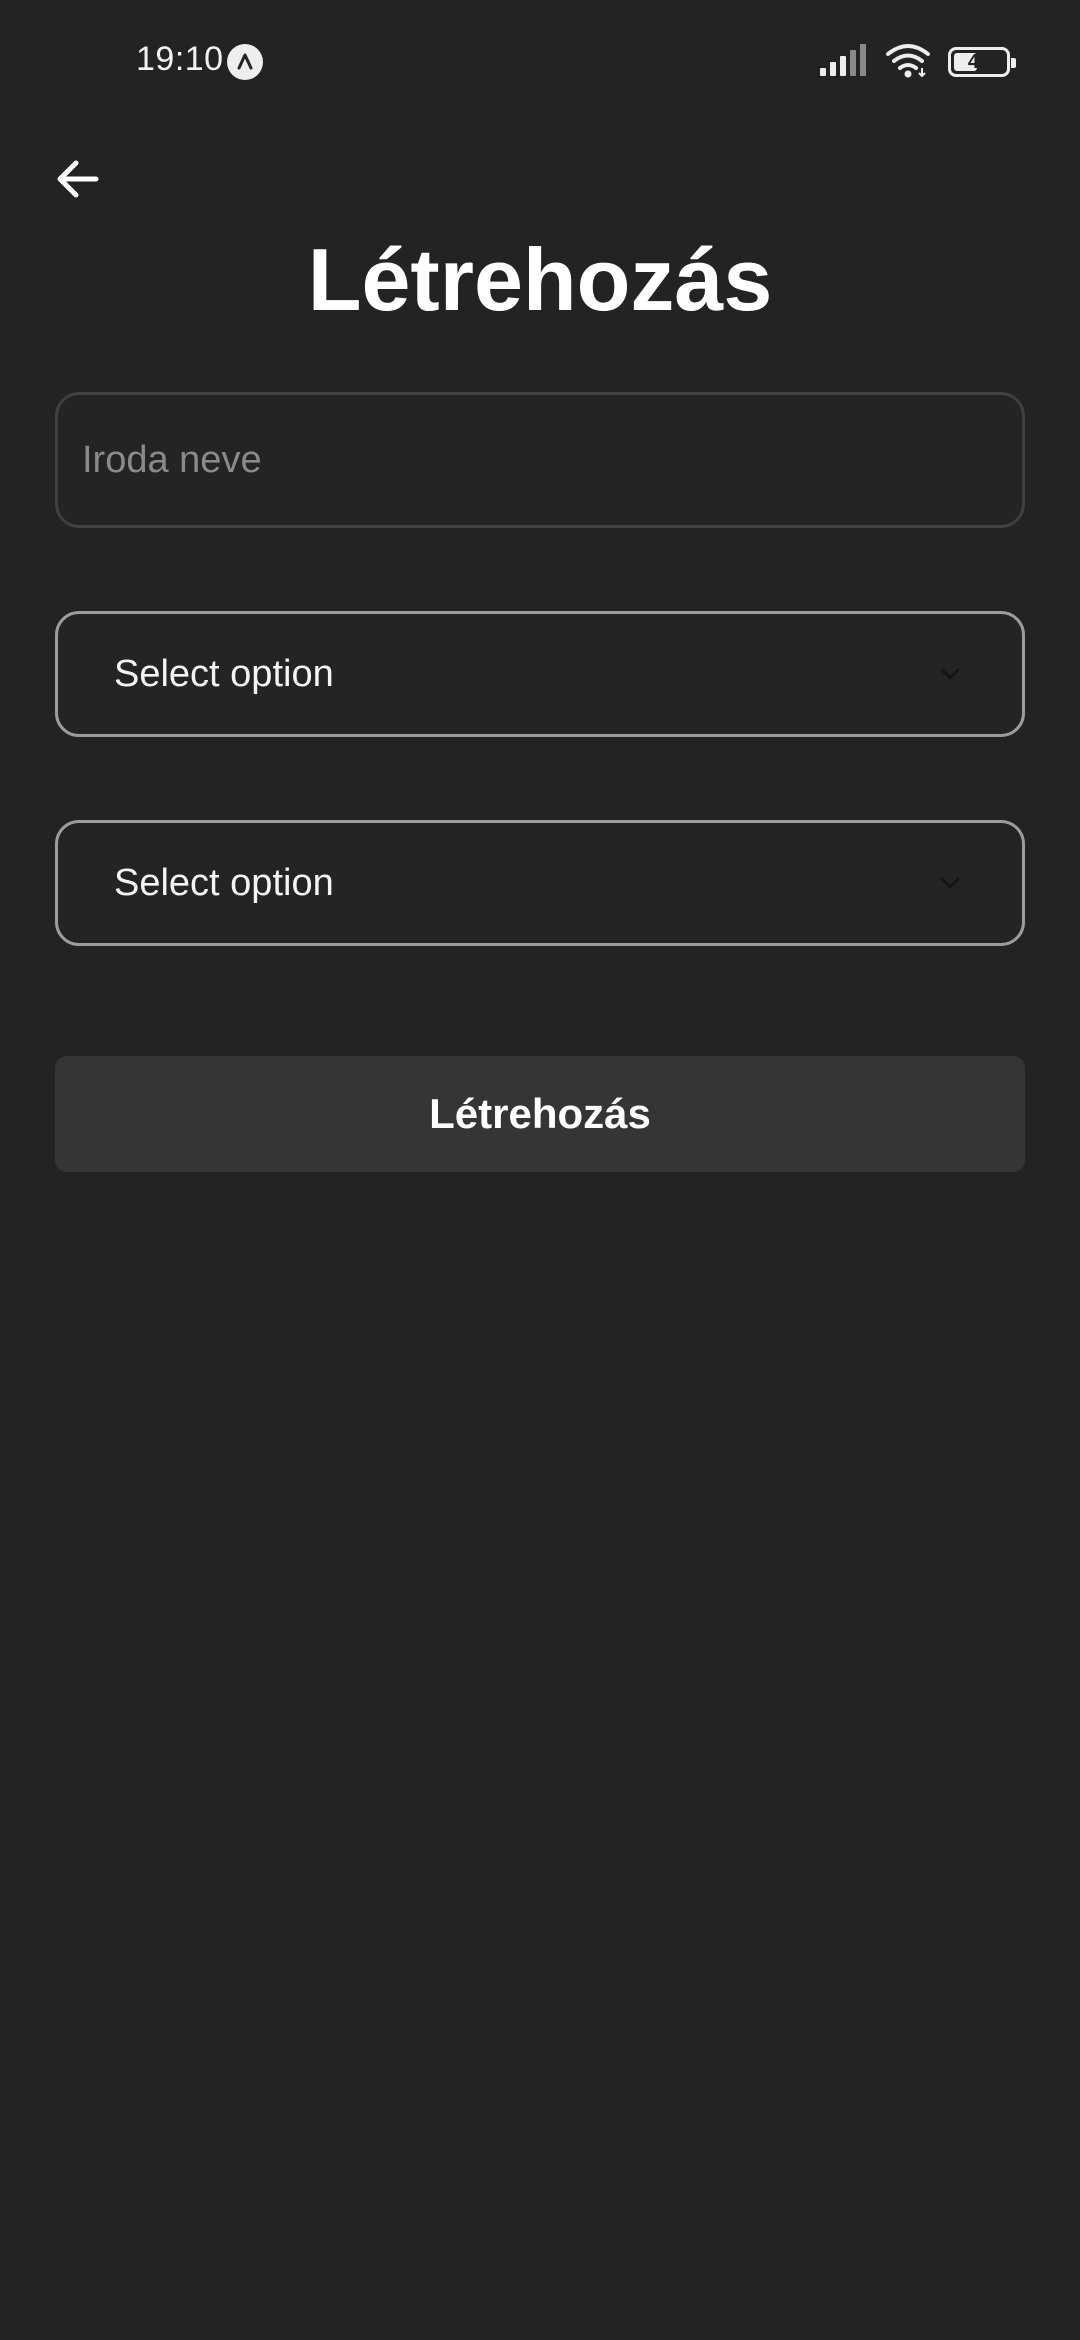 This screenshot has width=1080, height=2340. What do you see at coordinates (844, 62) in the screenshot?
I see `cellular-signal-icon` at bounding box center [844, 62].